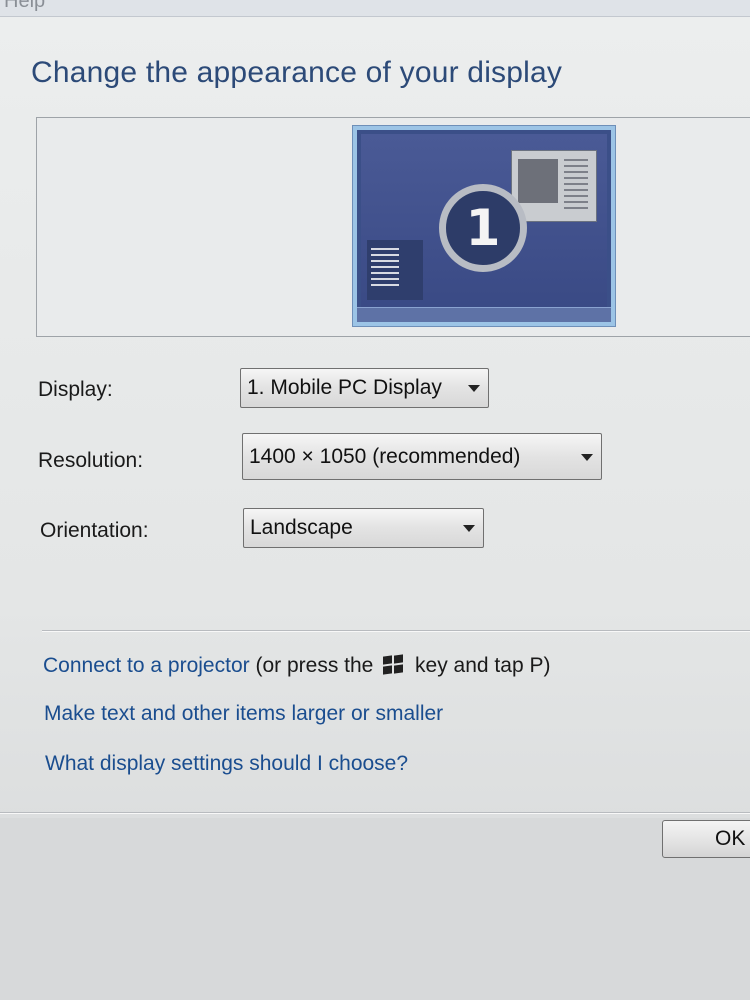  Describe the element at coordinates (706, 839) in the screenshot. I see `ok-button: OK` at that location.